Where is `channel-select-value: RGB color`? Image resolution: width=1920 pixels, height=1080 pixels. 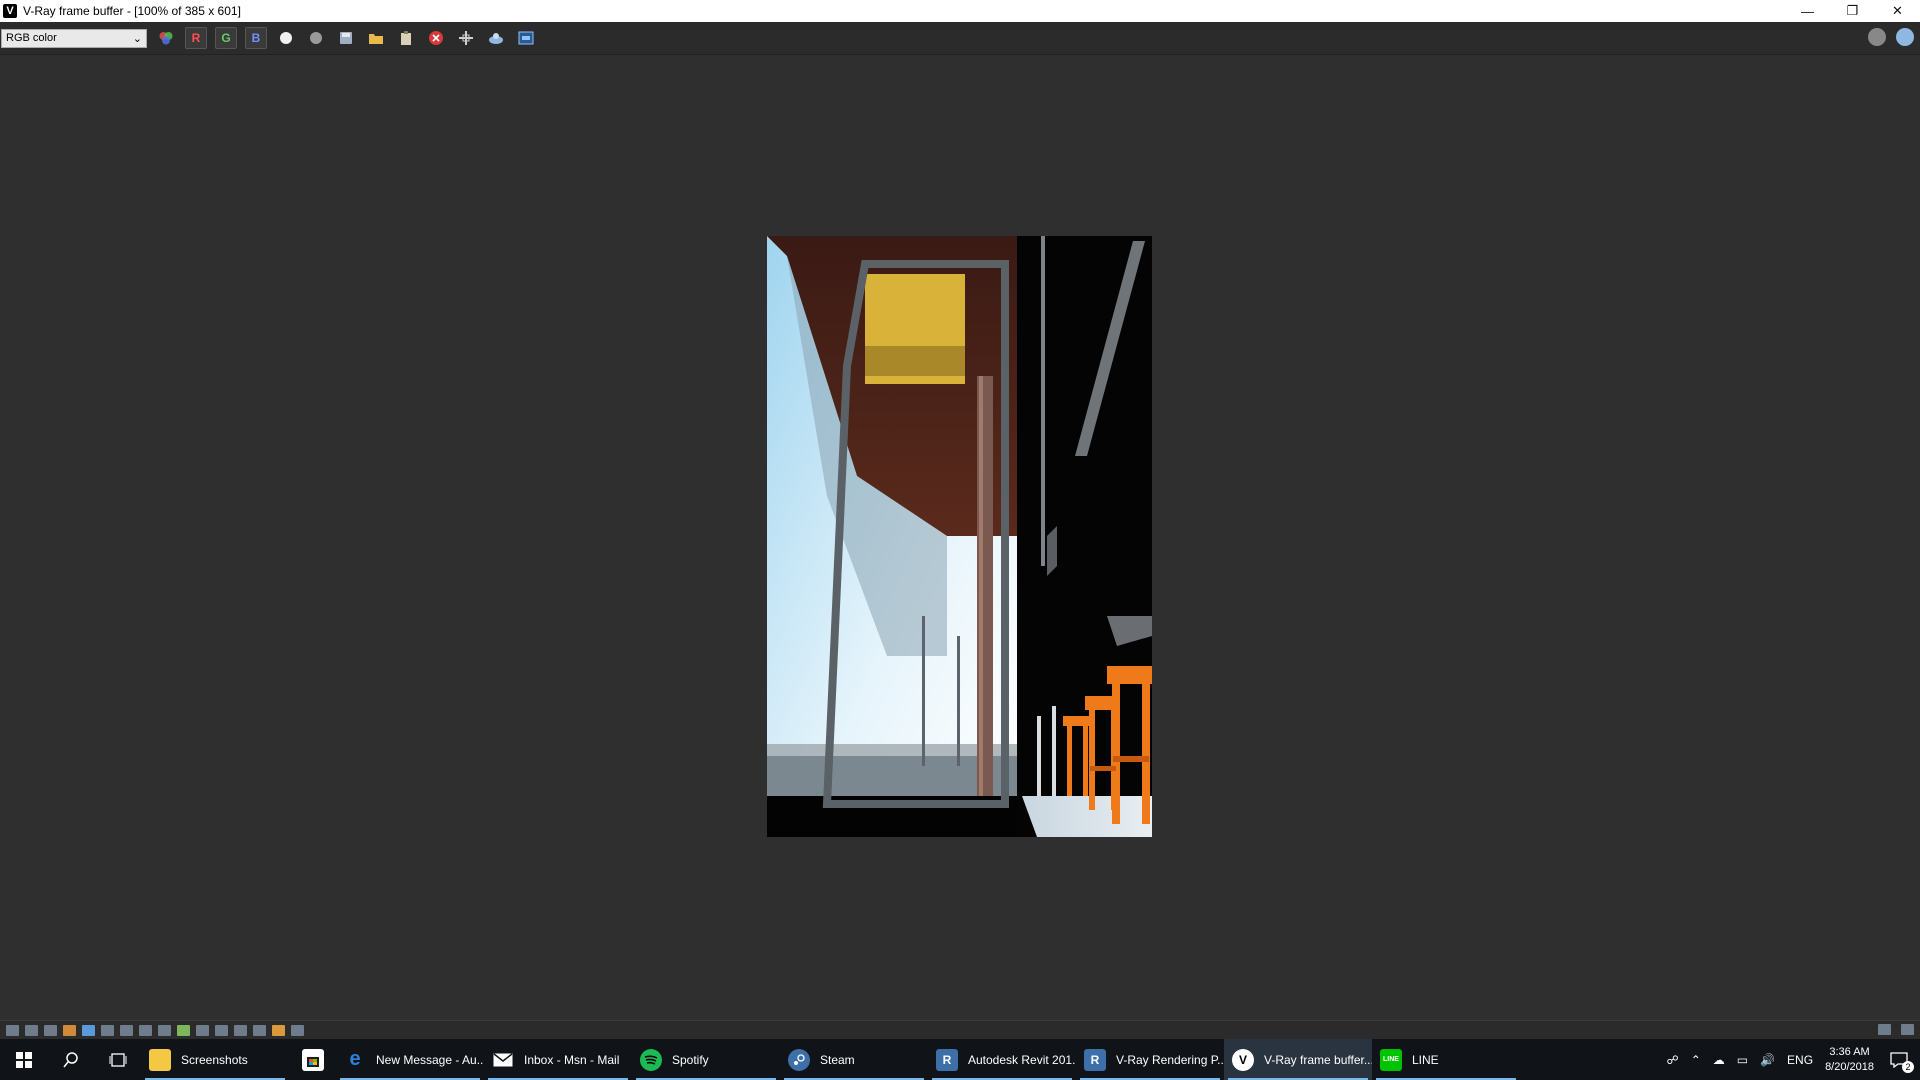 channel-select-value: RGB color is located at coordinates (31, 38).